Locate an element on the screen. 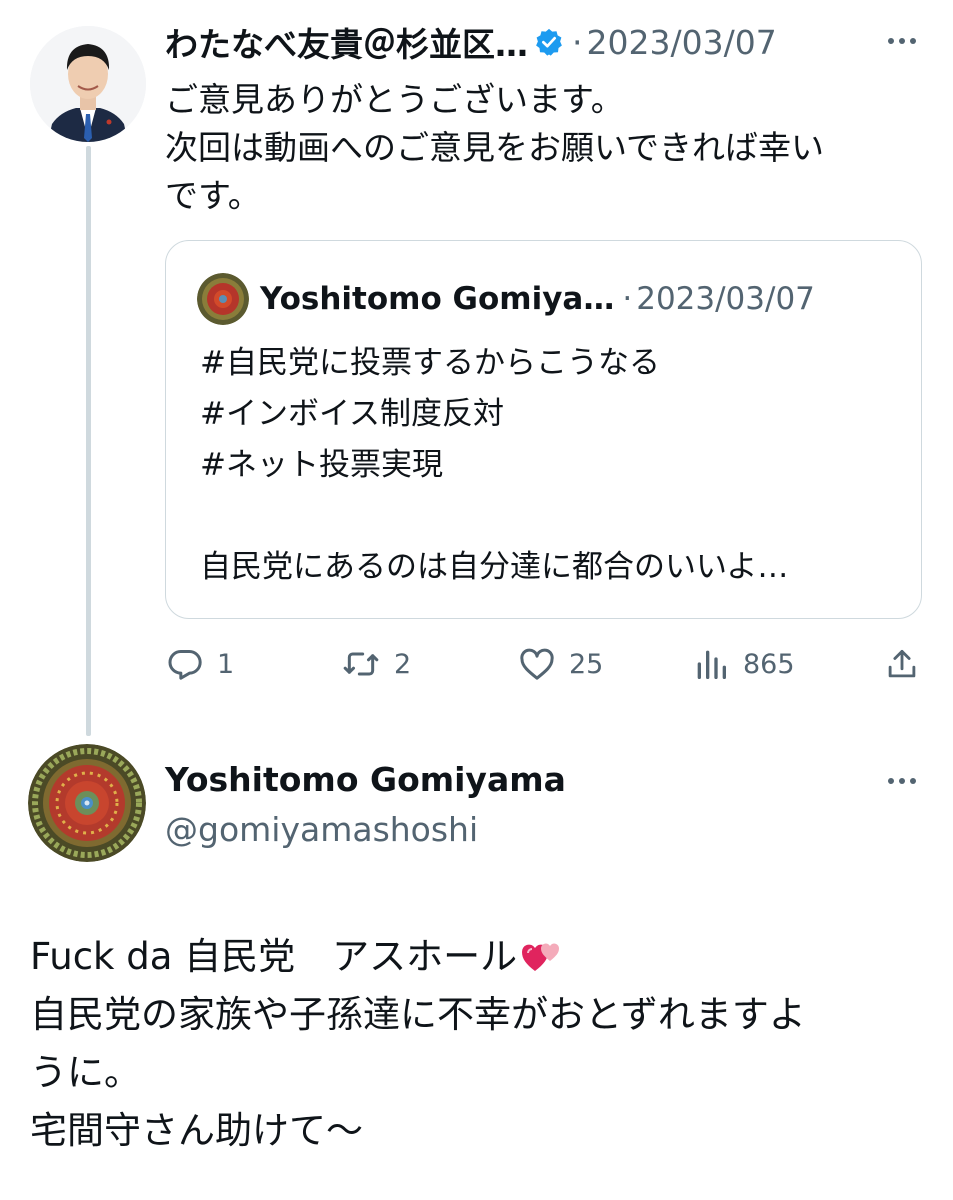  retweet-count: 2 is located at coordinates (403, 664).